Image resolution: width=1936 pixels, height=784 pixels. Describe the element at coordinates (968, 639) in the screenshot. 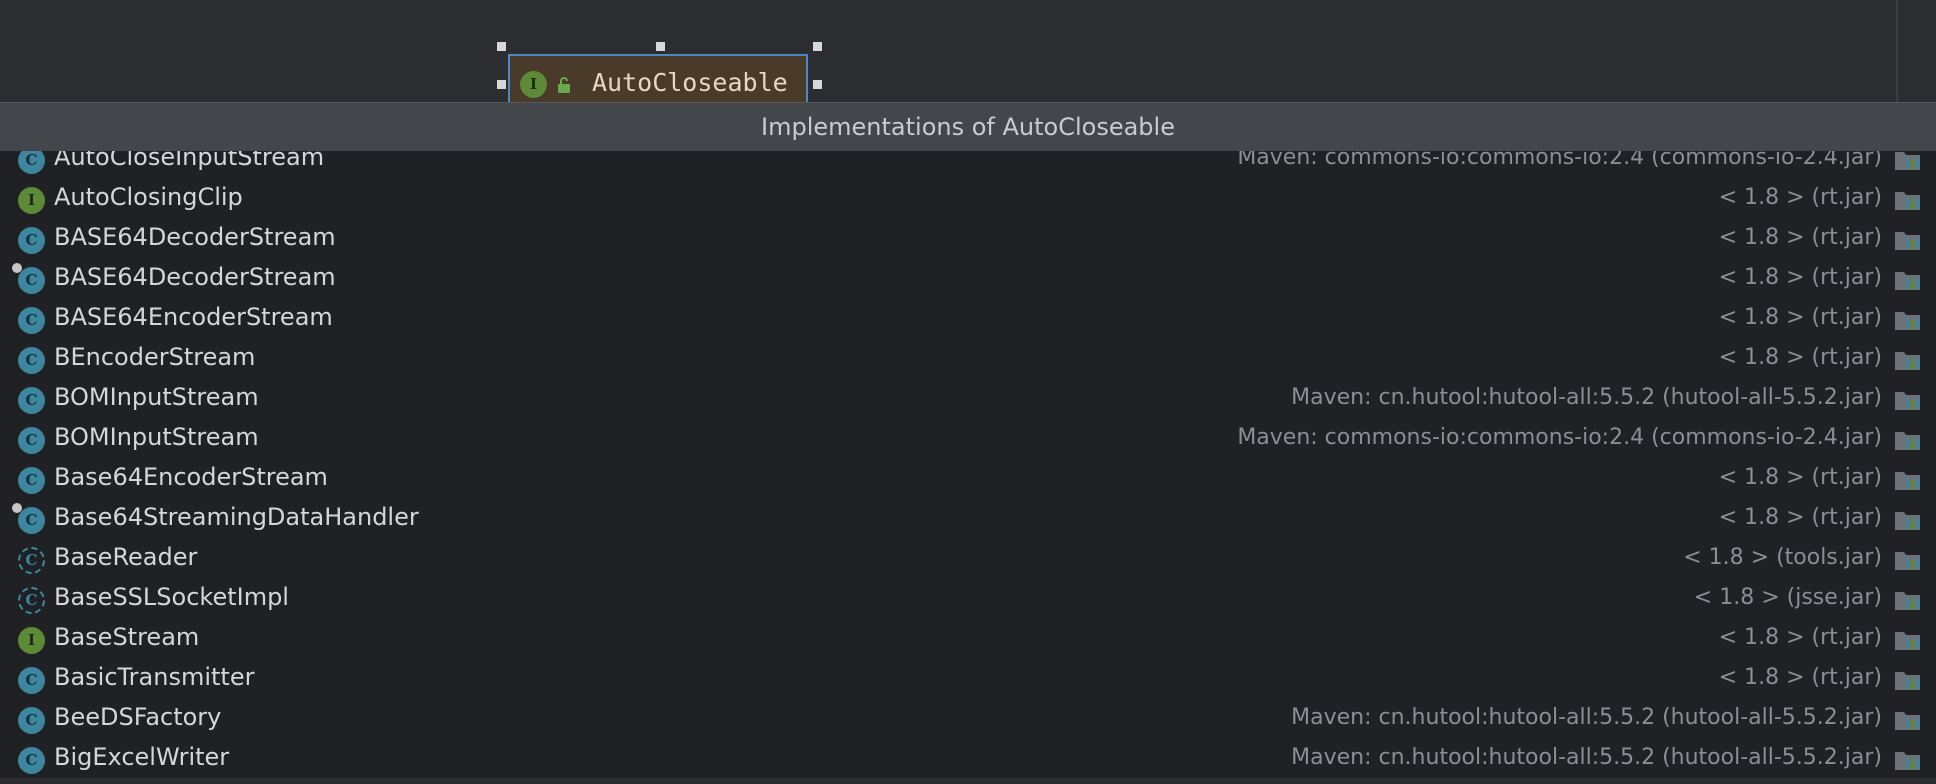

I see `list-item: I BaseStream < 1.8 > (rt.jar)` at that location.